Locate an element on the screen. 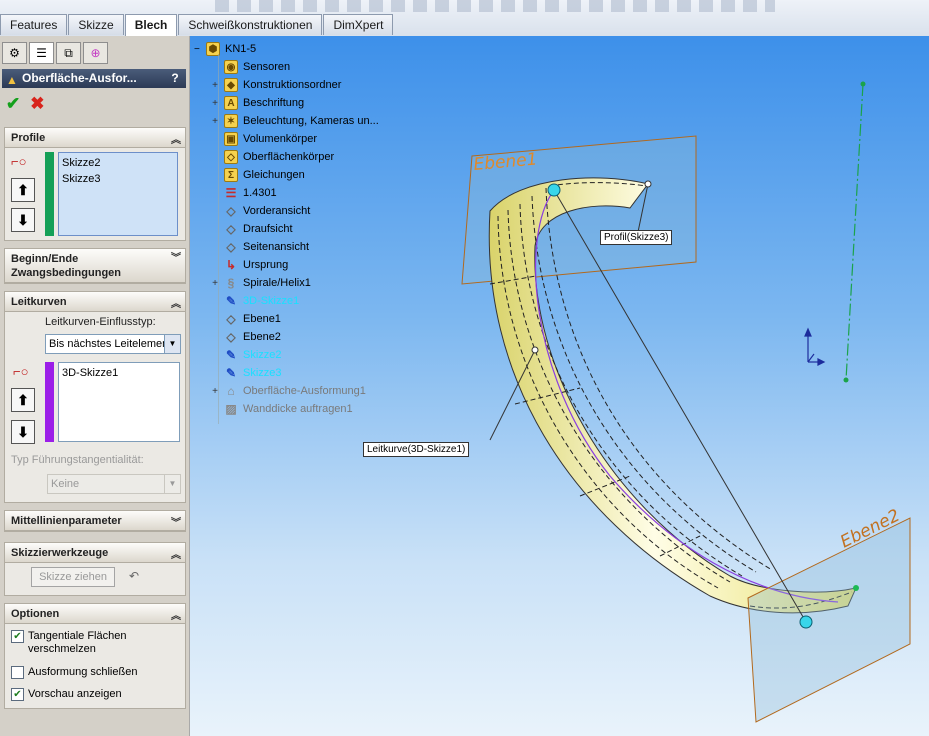  header-line: Beginn/Ende is located at coordinates (45, 259).